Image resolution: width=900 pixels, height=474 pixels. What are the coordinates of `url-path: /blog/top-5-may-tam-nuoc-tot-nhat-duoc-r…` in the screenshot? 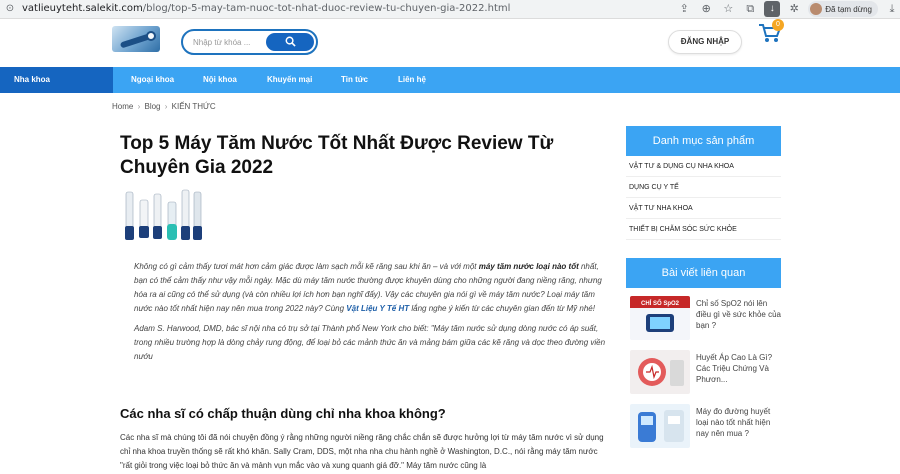 It's located at (326, 8).